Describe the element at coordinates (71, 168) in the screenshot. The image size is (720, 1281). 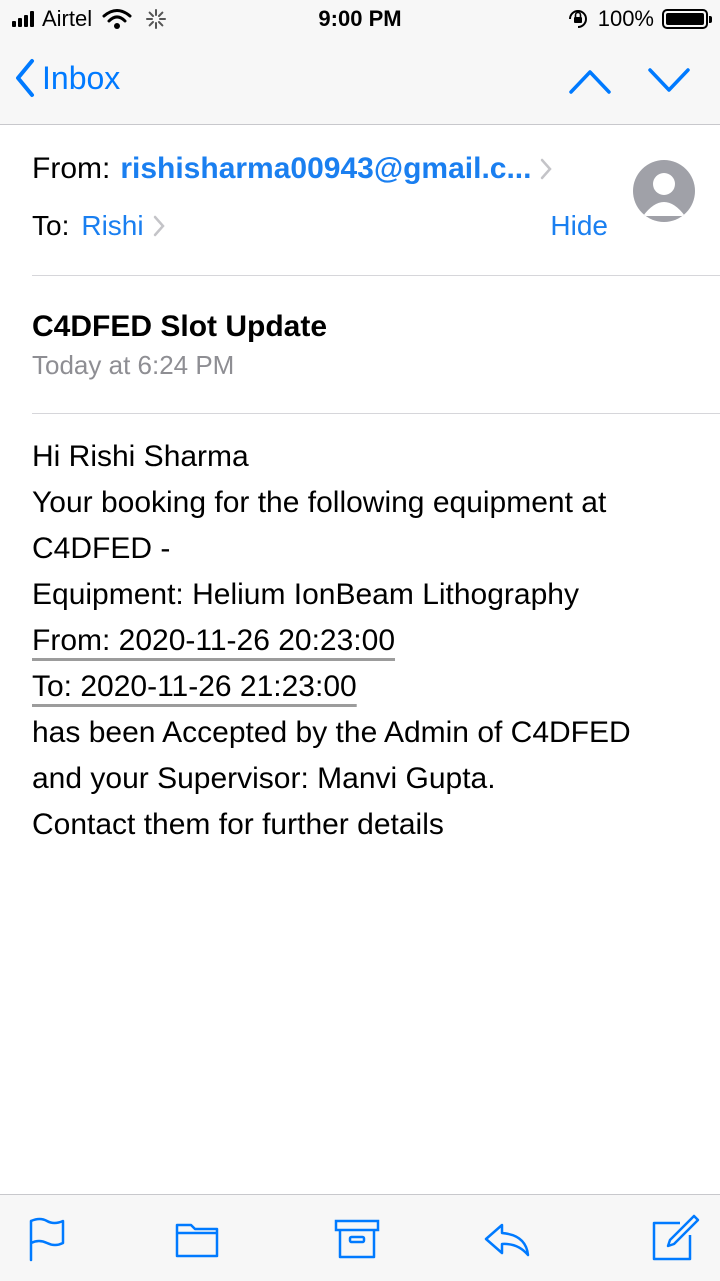
I see `from-label: From:` at that location.